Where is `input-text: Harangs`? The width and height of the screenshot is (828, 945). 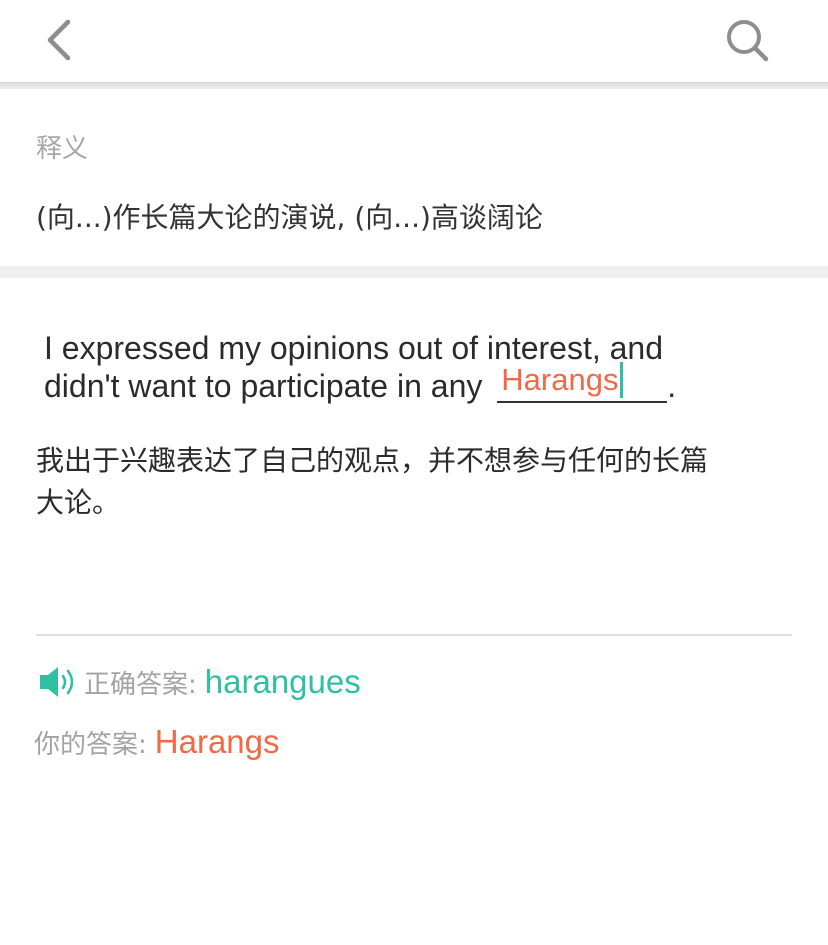 input-text: Harangs is located at coordinates (560, 379).